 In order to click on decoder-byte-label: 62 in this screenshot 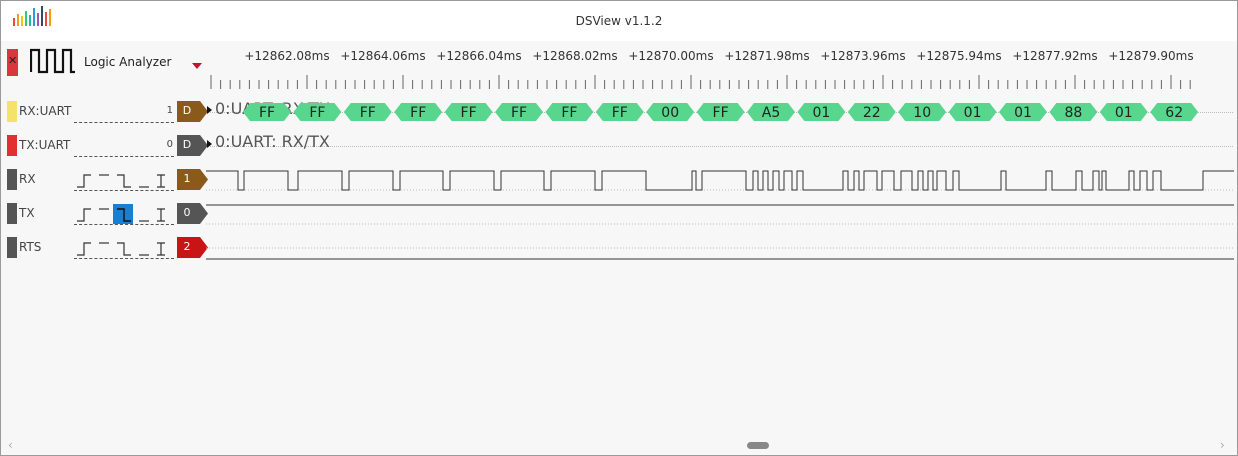, I will do `click(1174, 113)`.